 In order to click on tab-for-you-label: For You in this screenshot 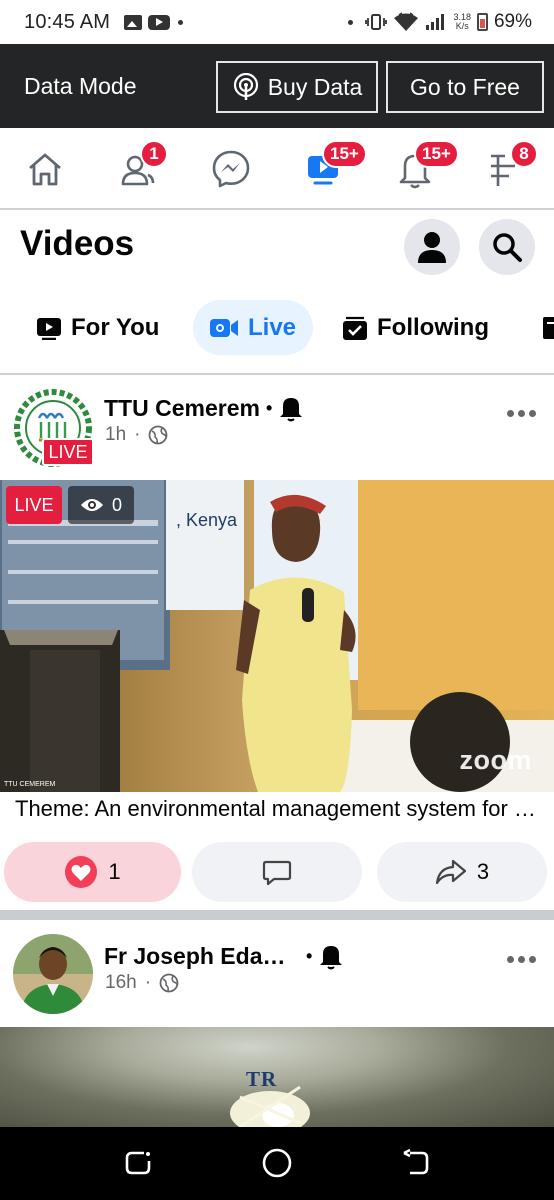, I will do `click(115, 327)`.